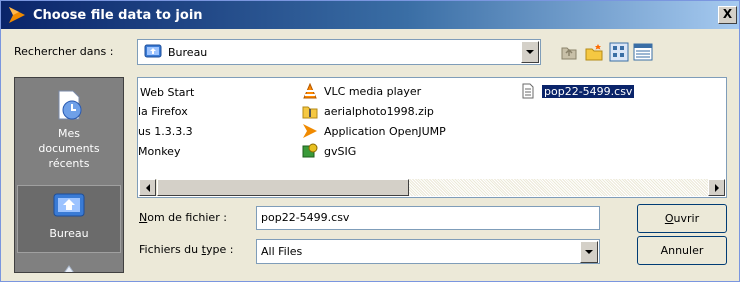 The height and width of the screenshot is (282, 740). Describe the element at coordinates (147, 187) in the screenshot. I see `scroll-left-button` at that location.